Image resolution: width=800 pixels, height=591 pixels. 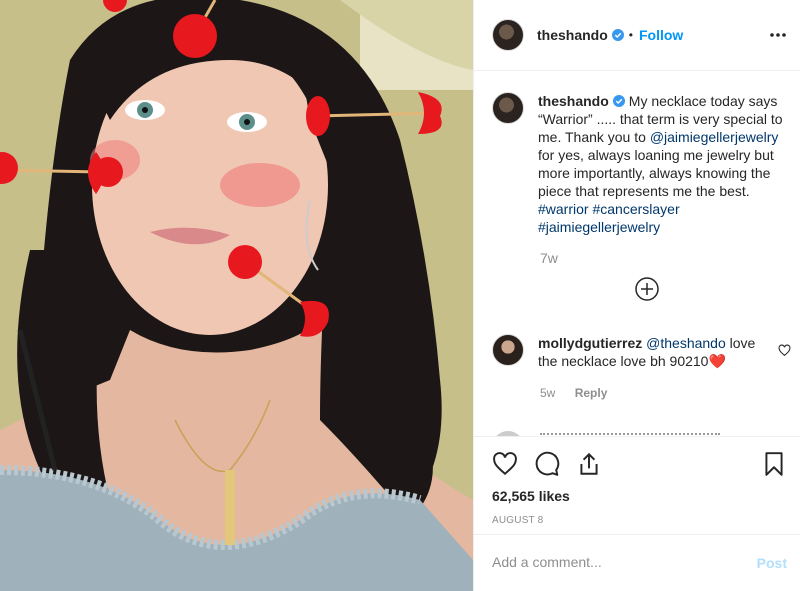 What do you see at coordinates (573, 101) in the screenshot?
I see `caption-username: theshando` at bounding box center [573, 101].